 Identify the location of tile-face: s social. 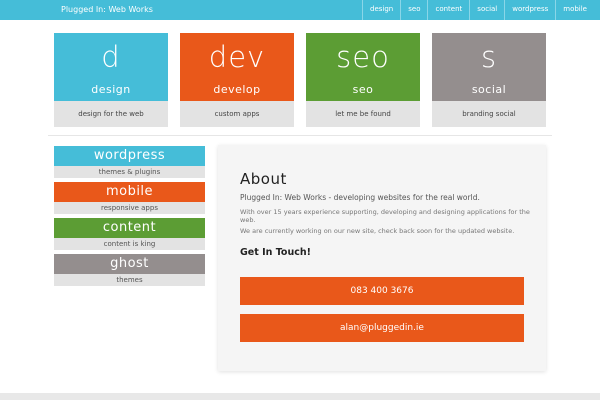
(489, 67).